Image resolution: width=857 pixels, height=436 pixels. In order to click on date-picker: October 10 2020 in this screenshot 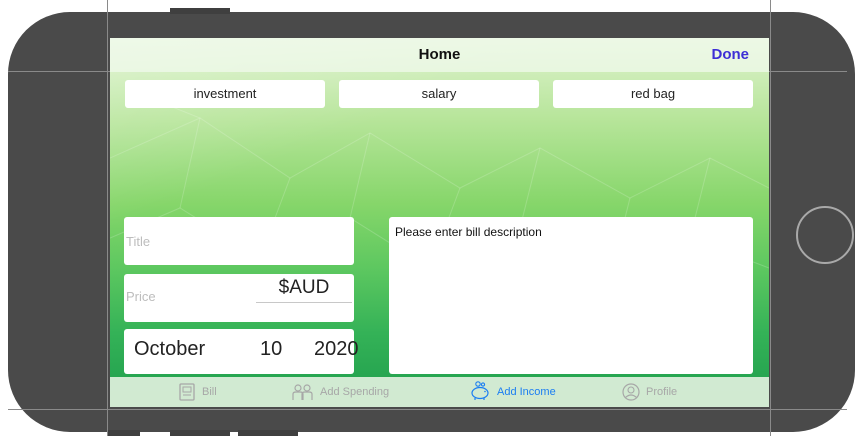, I will do `click(241, 351)`.